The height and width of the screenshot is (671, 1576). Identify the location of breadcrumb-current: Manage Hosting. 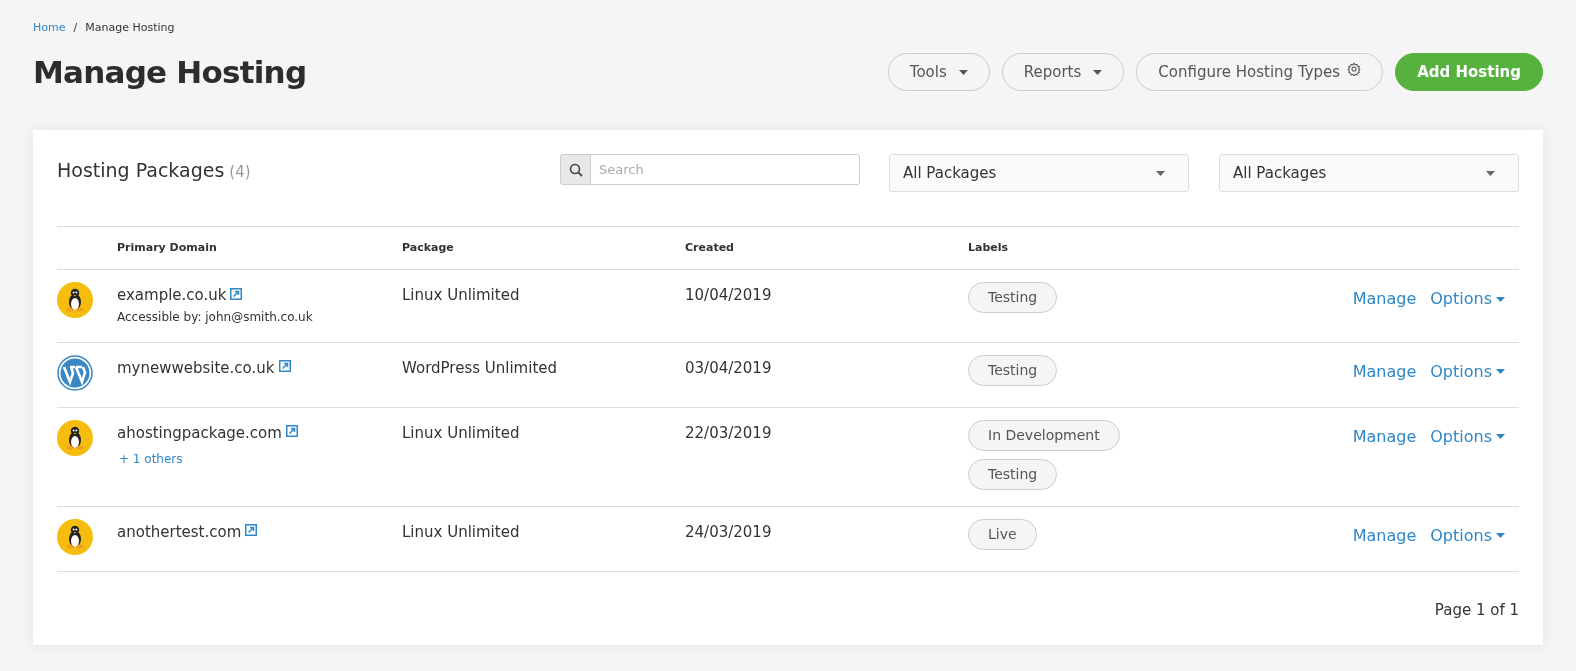
(130, 27).